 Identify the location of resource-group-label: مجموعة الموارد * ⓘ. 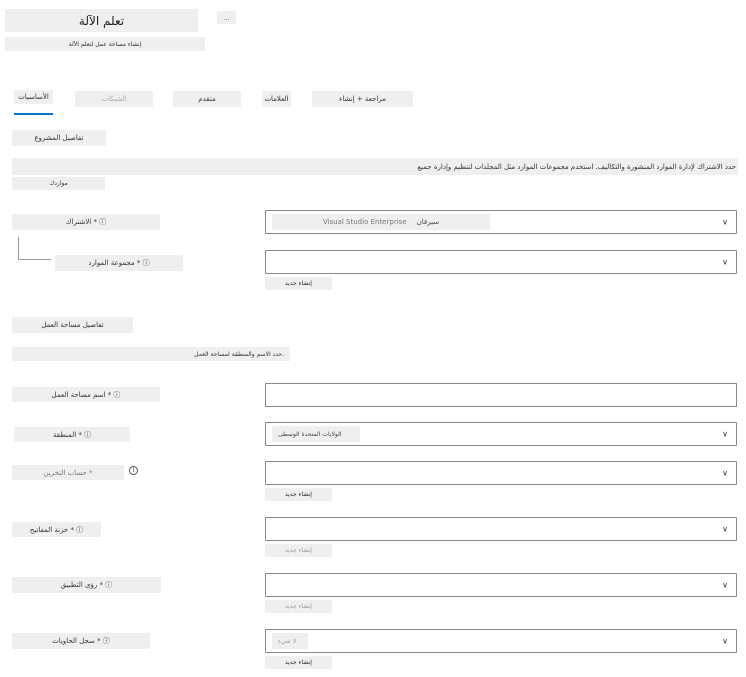
(119, 263).